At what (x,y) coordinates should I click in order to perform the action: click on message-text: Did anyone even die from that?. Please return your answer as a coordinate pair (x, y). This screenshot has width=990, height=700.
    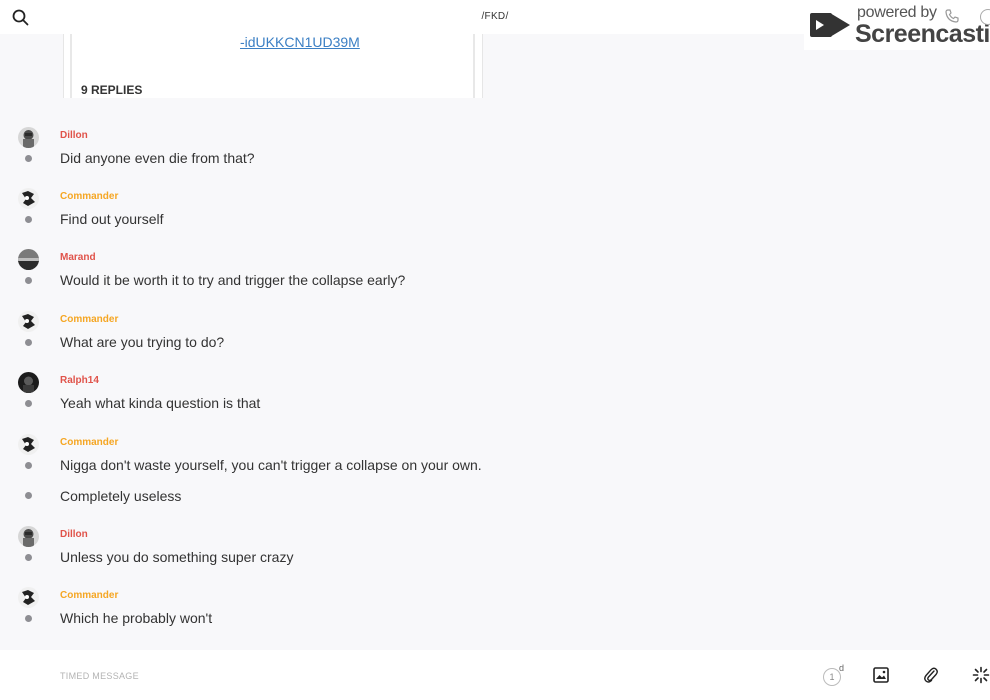
    Looking at the image, I should click on (157, 158).